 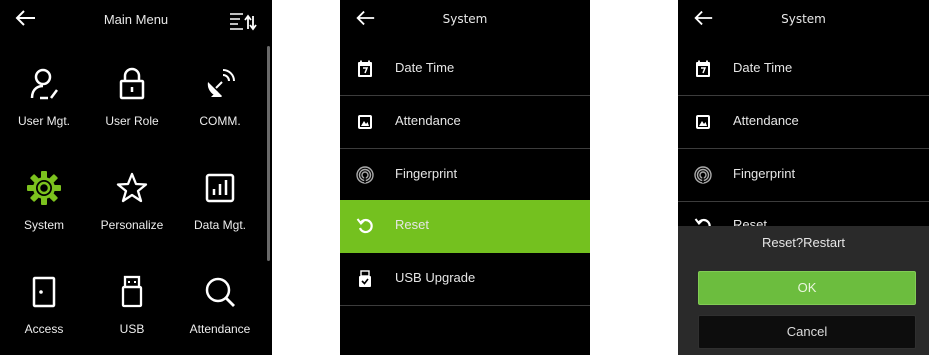 I want to click on menu-item-access: Access, so click(x=44, y=308).